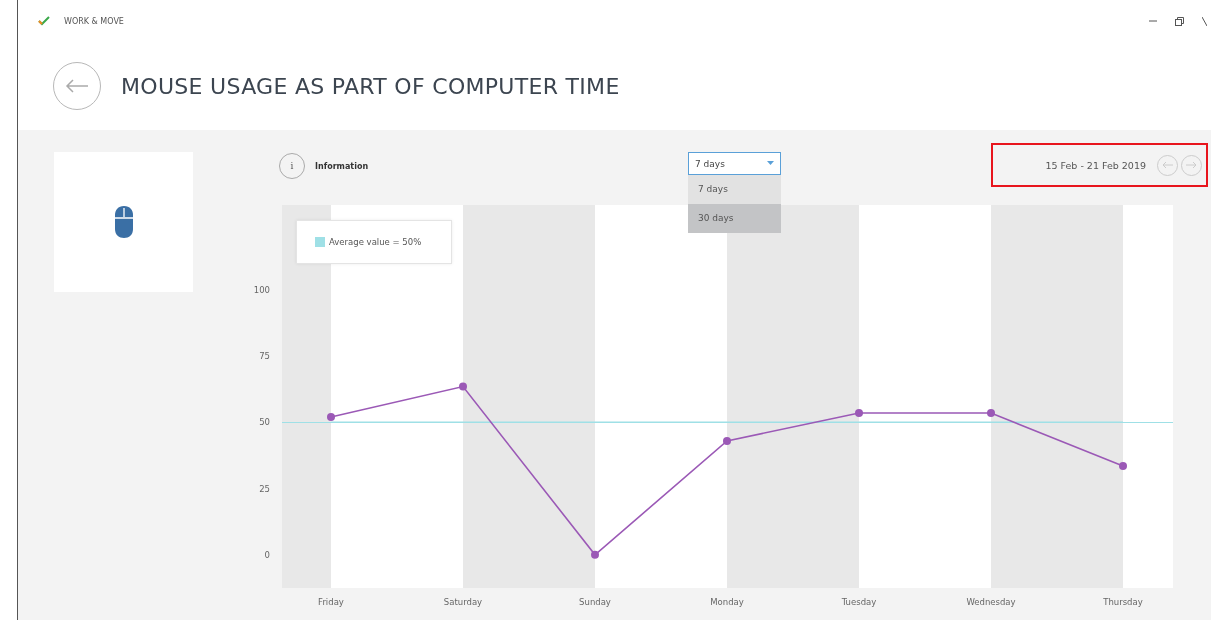 The image size is (1211, 620). I want to click on page-title: MOUSE USAGE AS PART OF COMPUTER TIME, so click(370, 86).